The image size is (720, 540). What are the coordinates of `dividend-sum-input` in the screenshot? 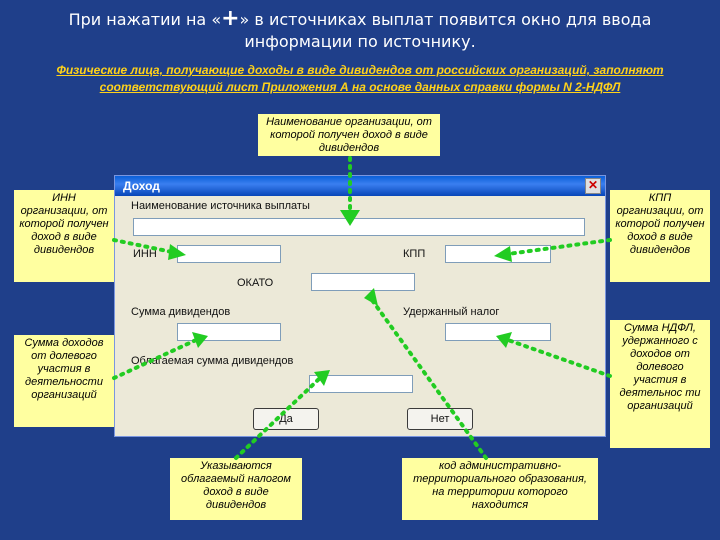 It's located at (229, 332).